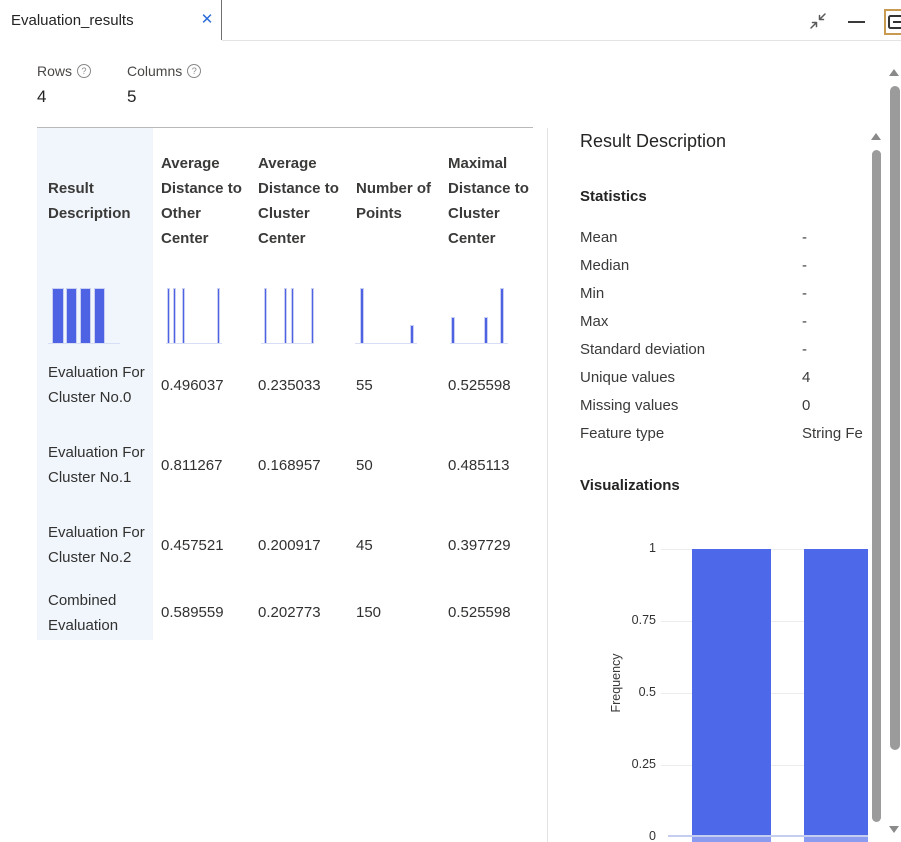 The width and height of the screenshot is (901, 842). Describe the element at coordinates (450, 20) in the screenshot. I see `tab-bar: Evaluation_results ✕` at that location.